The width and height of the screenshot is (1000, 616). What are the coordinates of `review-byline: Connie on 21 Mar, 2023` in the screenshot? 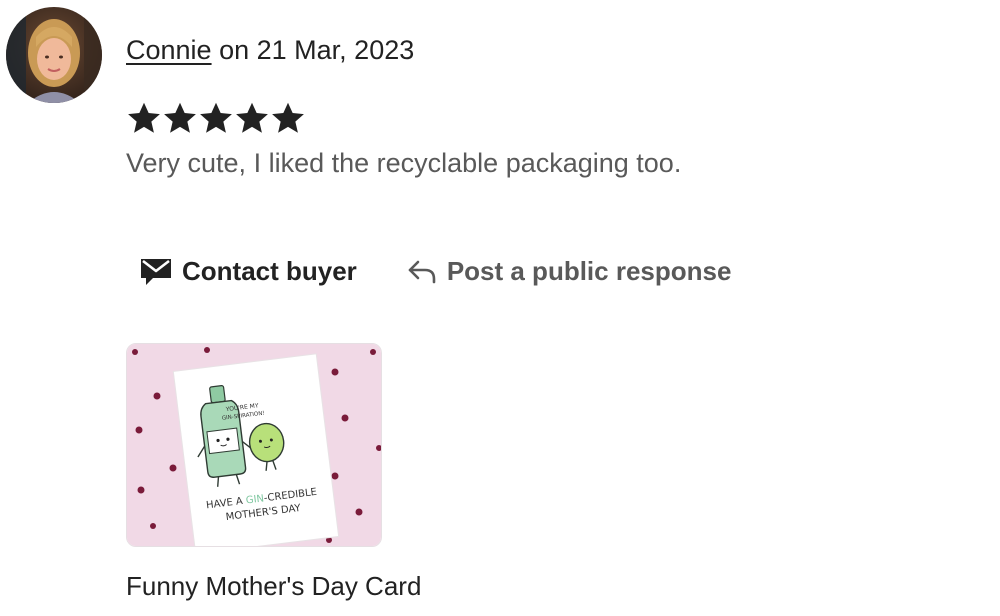 It's located at (270, 50).